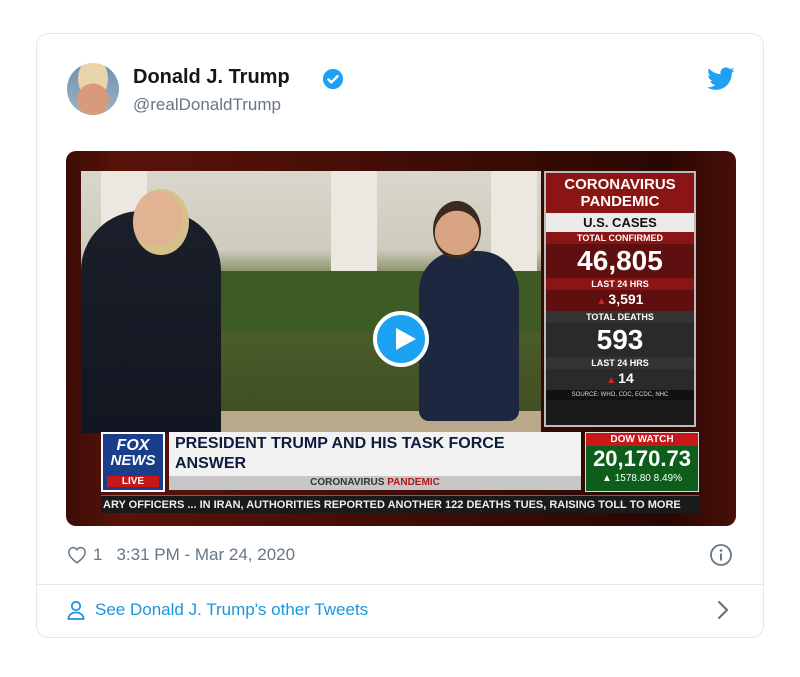 The image size is (800, 677). I want to click on tweet-meta: 1 3:31 PM - Mar 24, 2020, so click(181, 555).